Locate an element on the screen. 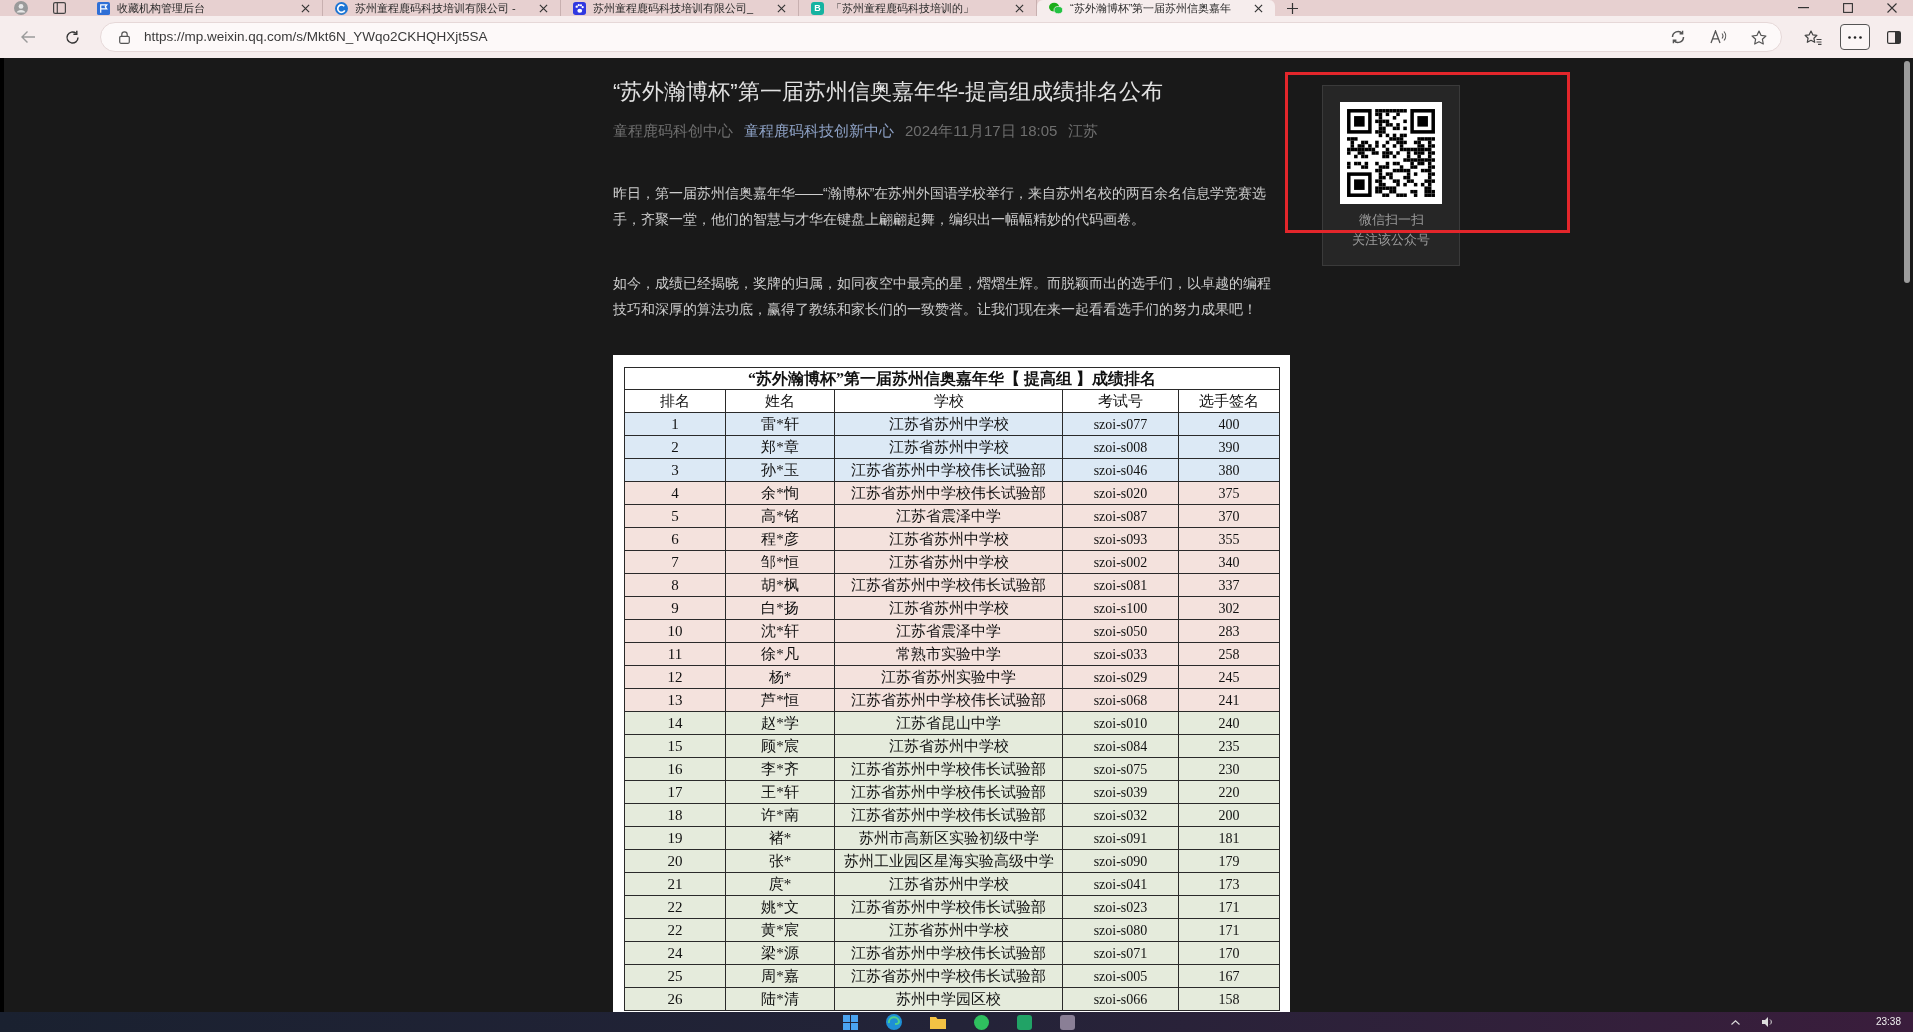 Image resolution: width=1913 pixels, height=1032 pixels. back-arrow-icon is located at coordinates (28, 37).